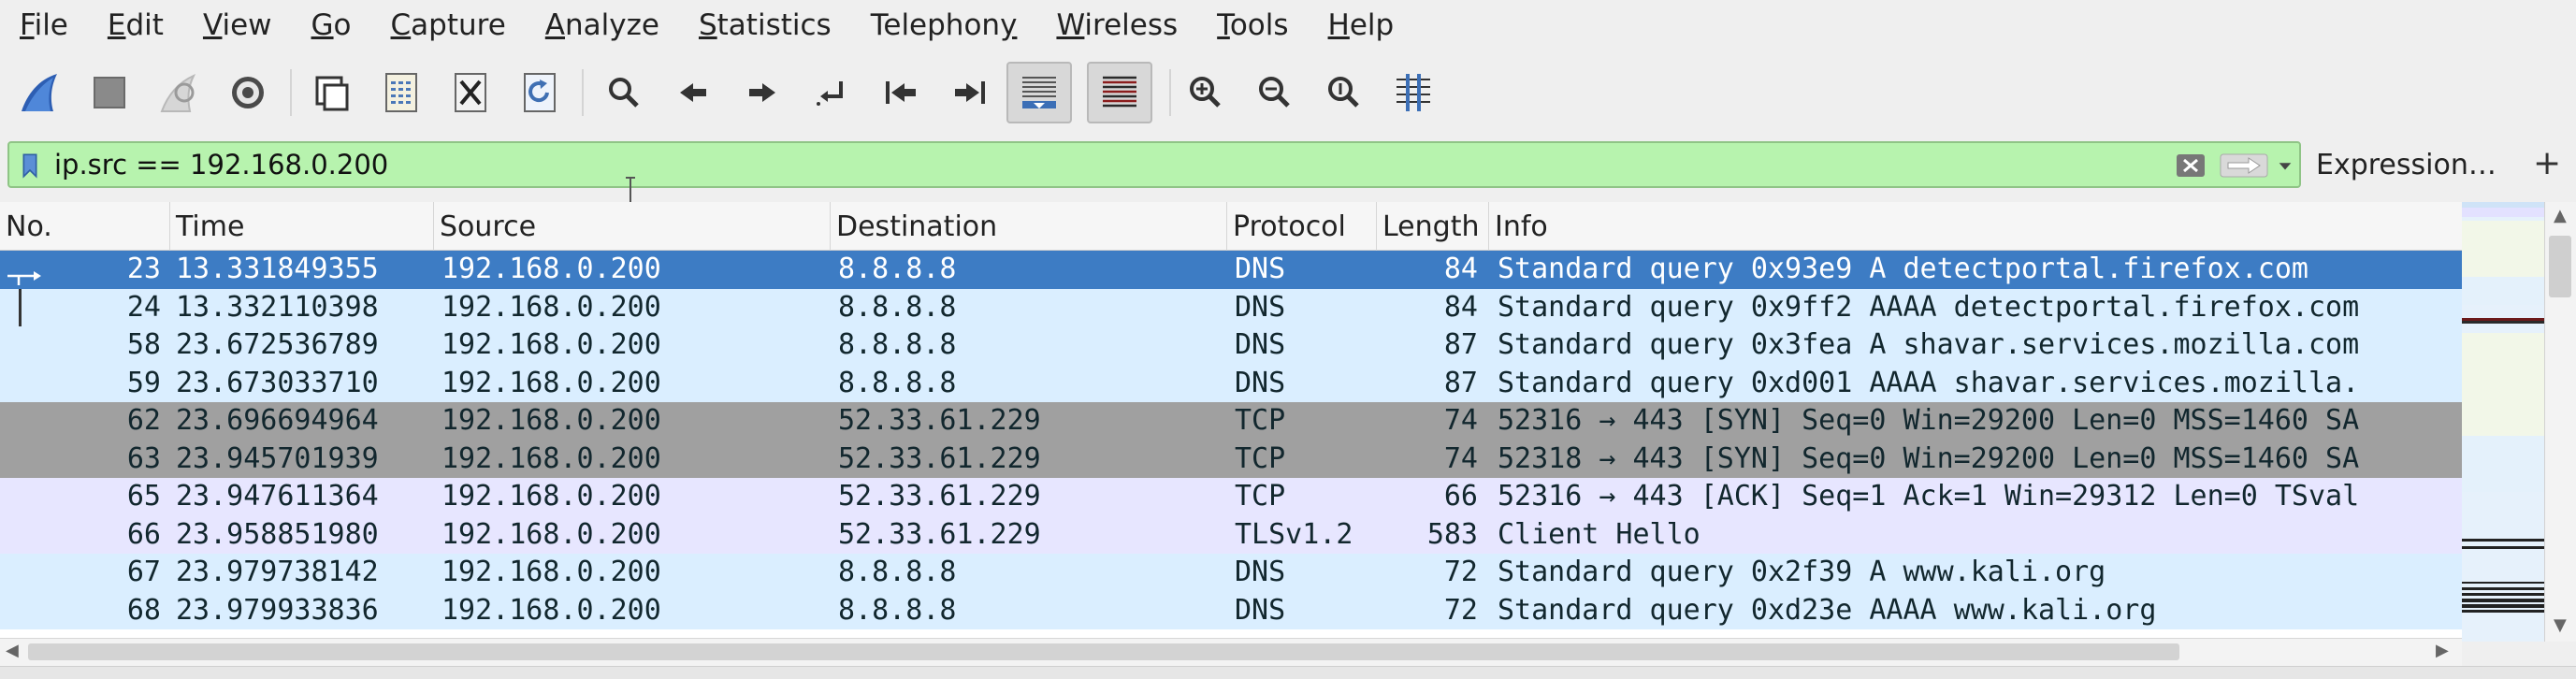  Describe the element at coordinates (1344, 92) in the screenshot. I see `normal-size-icon` at that location.